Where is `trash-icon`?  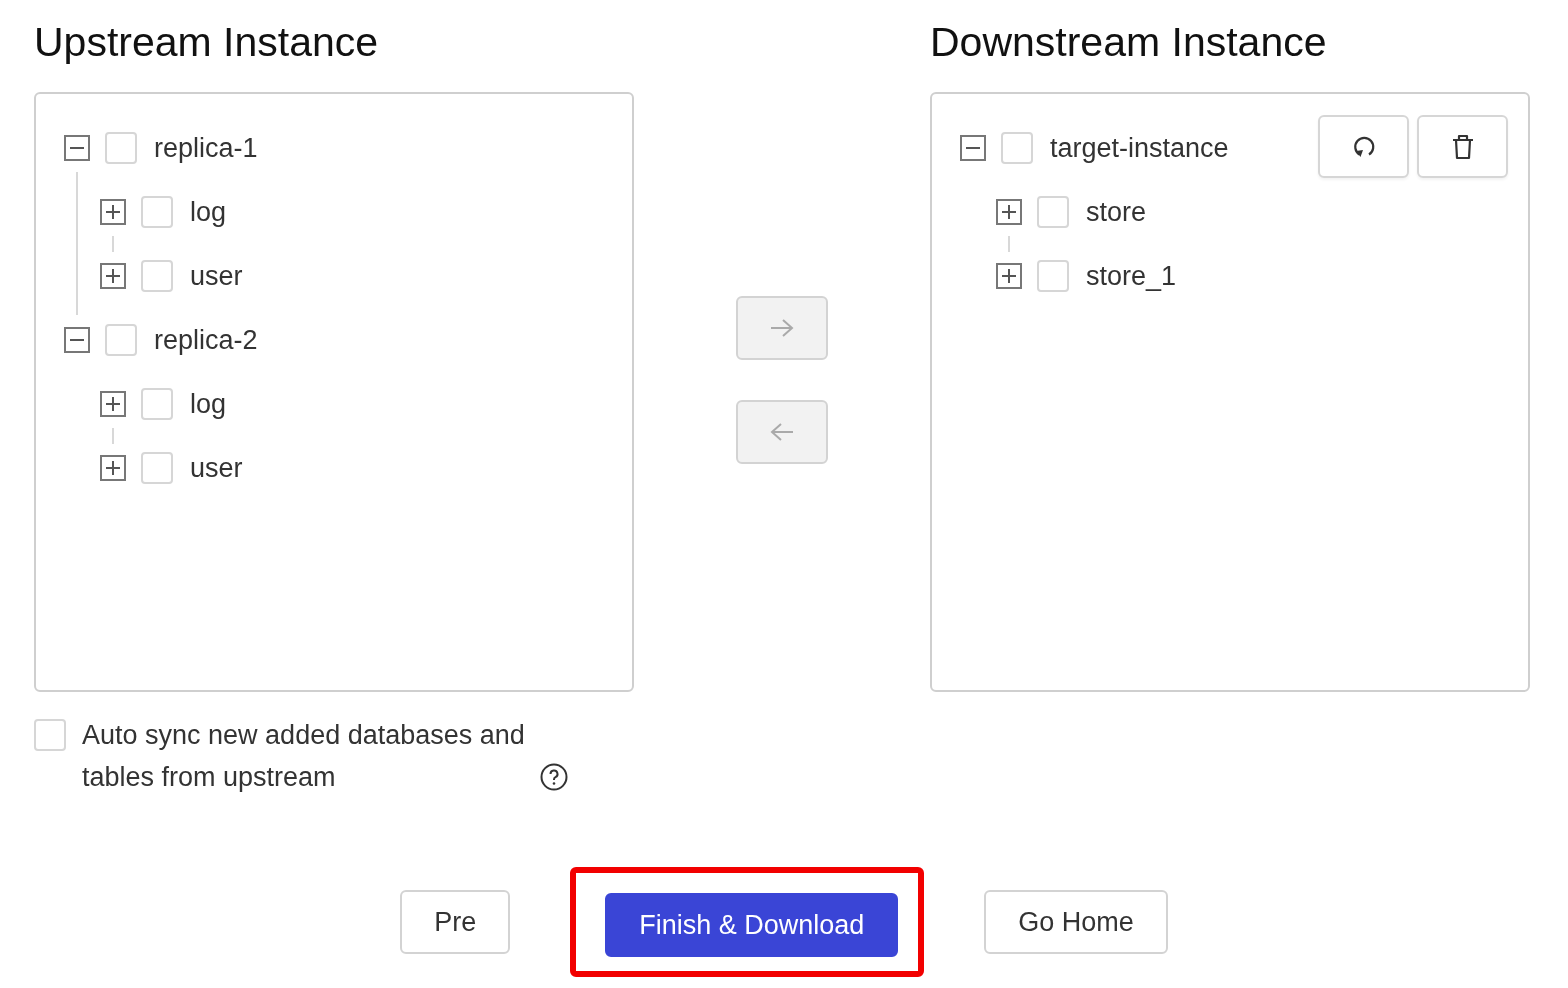
trash-icon is located at coordinates (1462, 146).